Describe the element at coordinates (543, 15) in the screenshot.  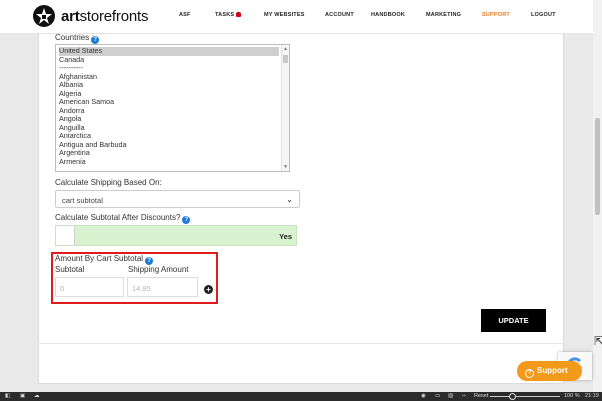
I see `nav-logout: LOGOUT` at that location.